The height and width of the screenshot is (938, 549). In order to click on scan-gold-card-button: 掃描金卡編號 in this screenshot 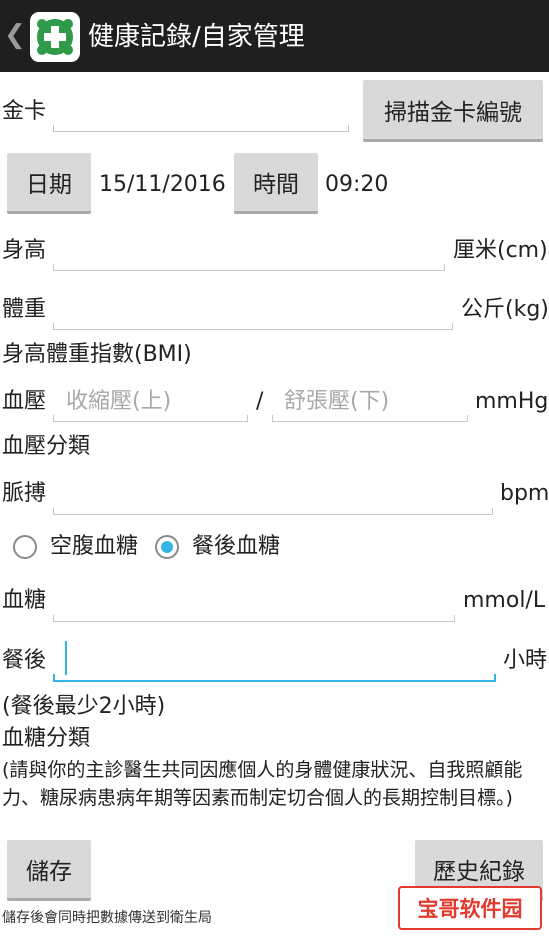, I will do `click(453, 111)`.